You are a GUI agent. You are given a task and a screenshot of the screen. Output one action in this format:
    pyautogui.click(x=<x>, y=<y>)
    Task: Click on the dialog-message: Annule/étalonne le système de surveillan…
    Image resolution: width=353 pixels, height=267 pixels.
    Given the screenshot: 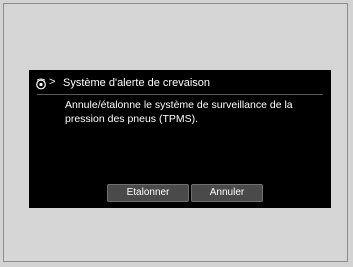 What is the action you would take?
    pyautogui.click(x=179, y=112)
    